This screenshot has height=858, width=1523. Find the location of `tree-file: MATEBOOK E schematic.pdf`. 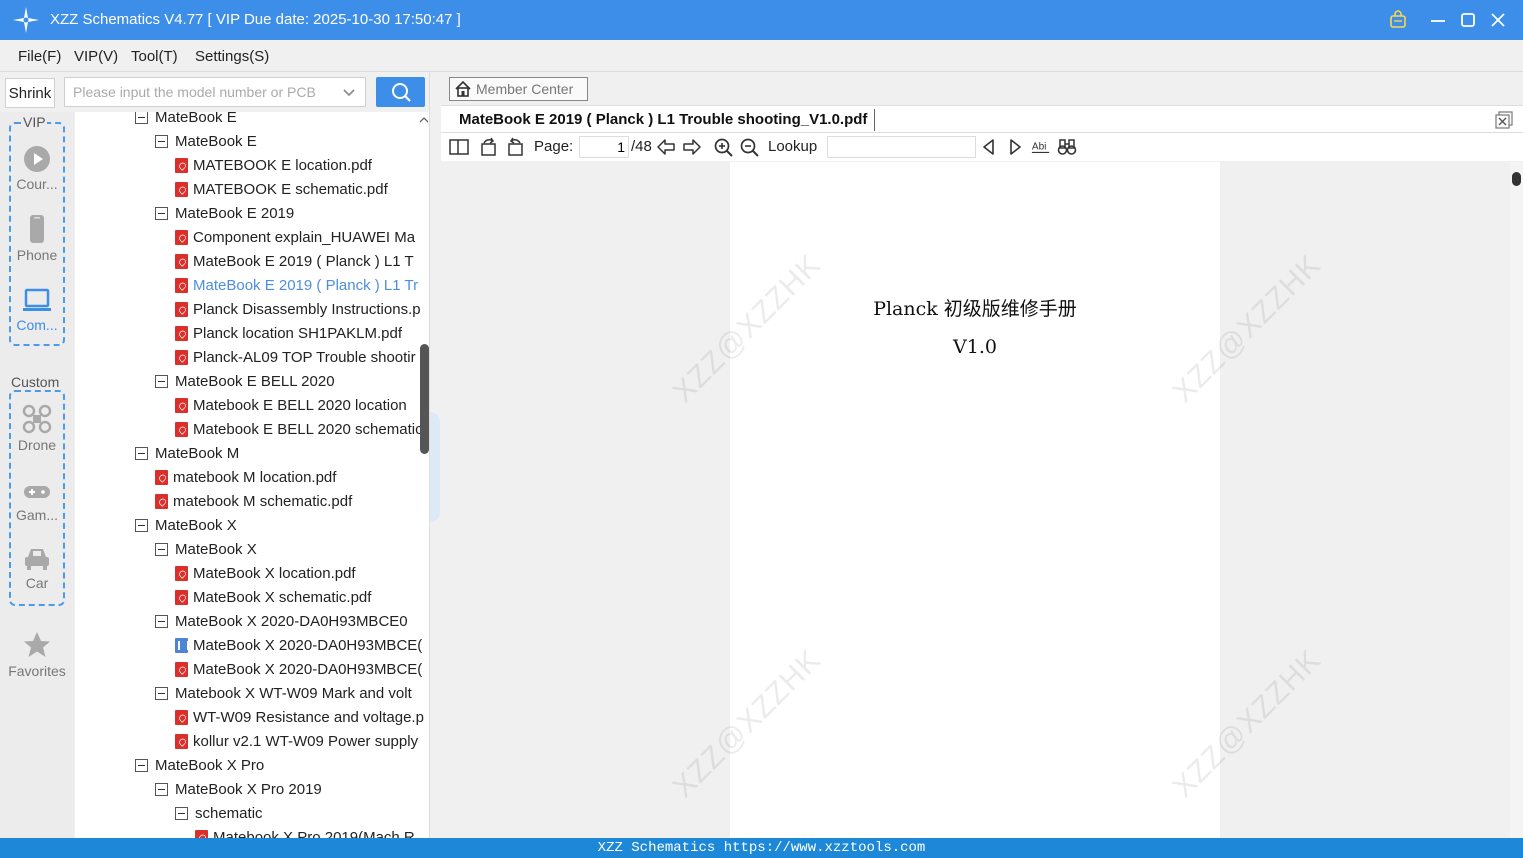

tree-file: MATEBOOK E schematic.pdf is located at coordinates (281, 189).